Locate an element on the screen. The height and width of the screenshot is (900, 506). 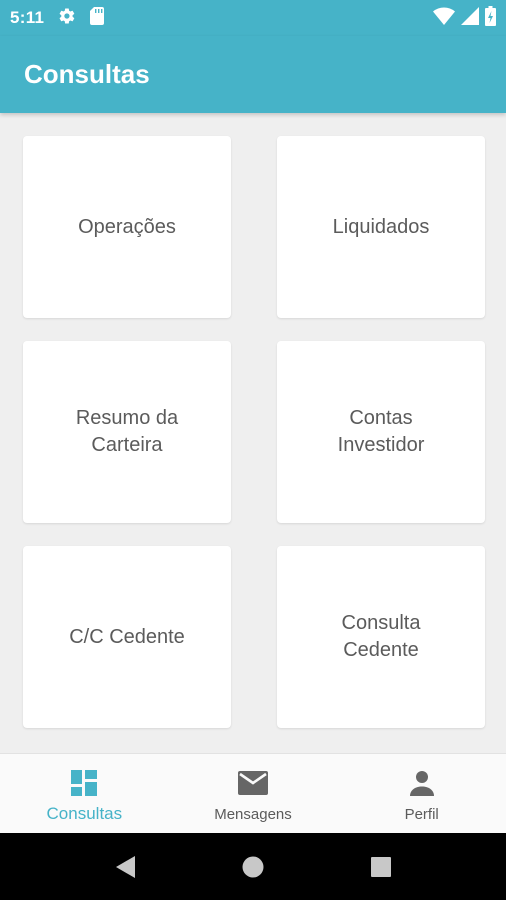
system-navigation-bar is located at coordinates (253, 866).